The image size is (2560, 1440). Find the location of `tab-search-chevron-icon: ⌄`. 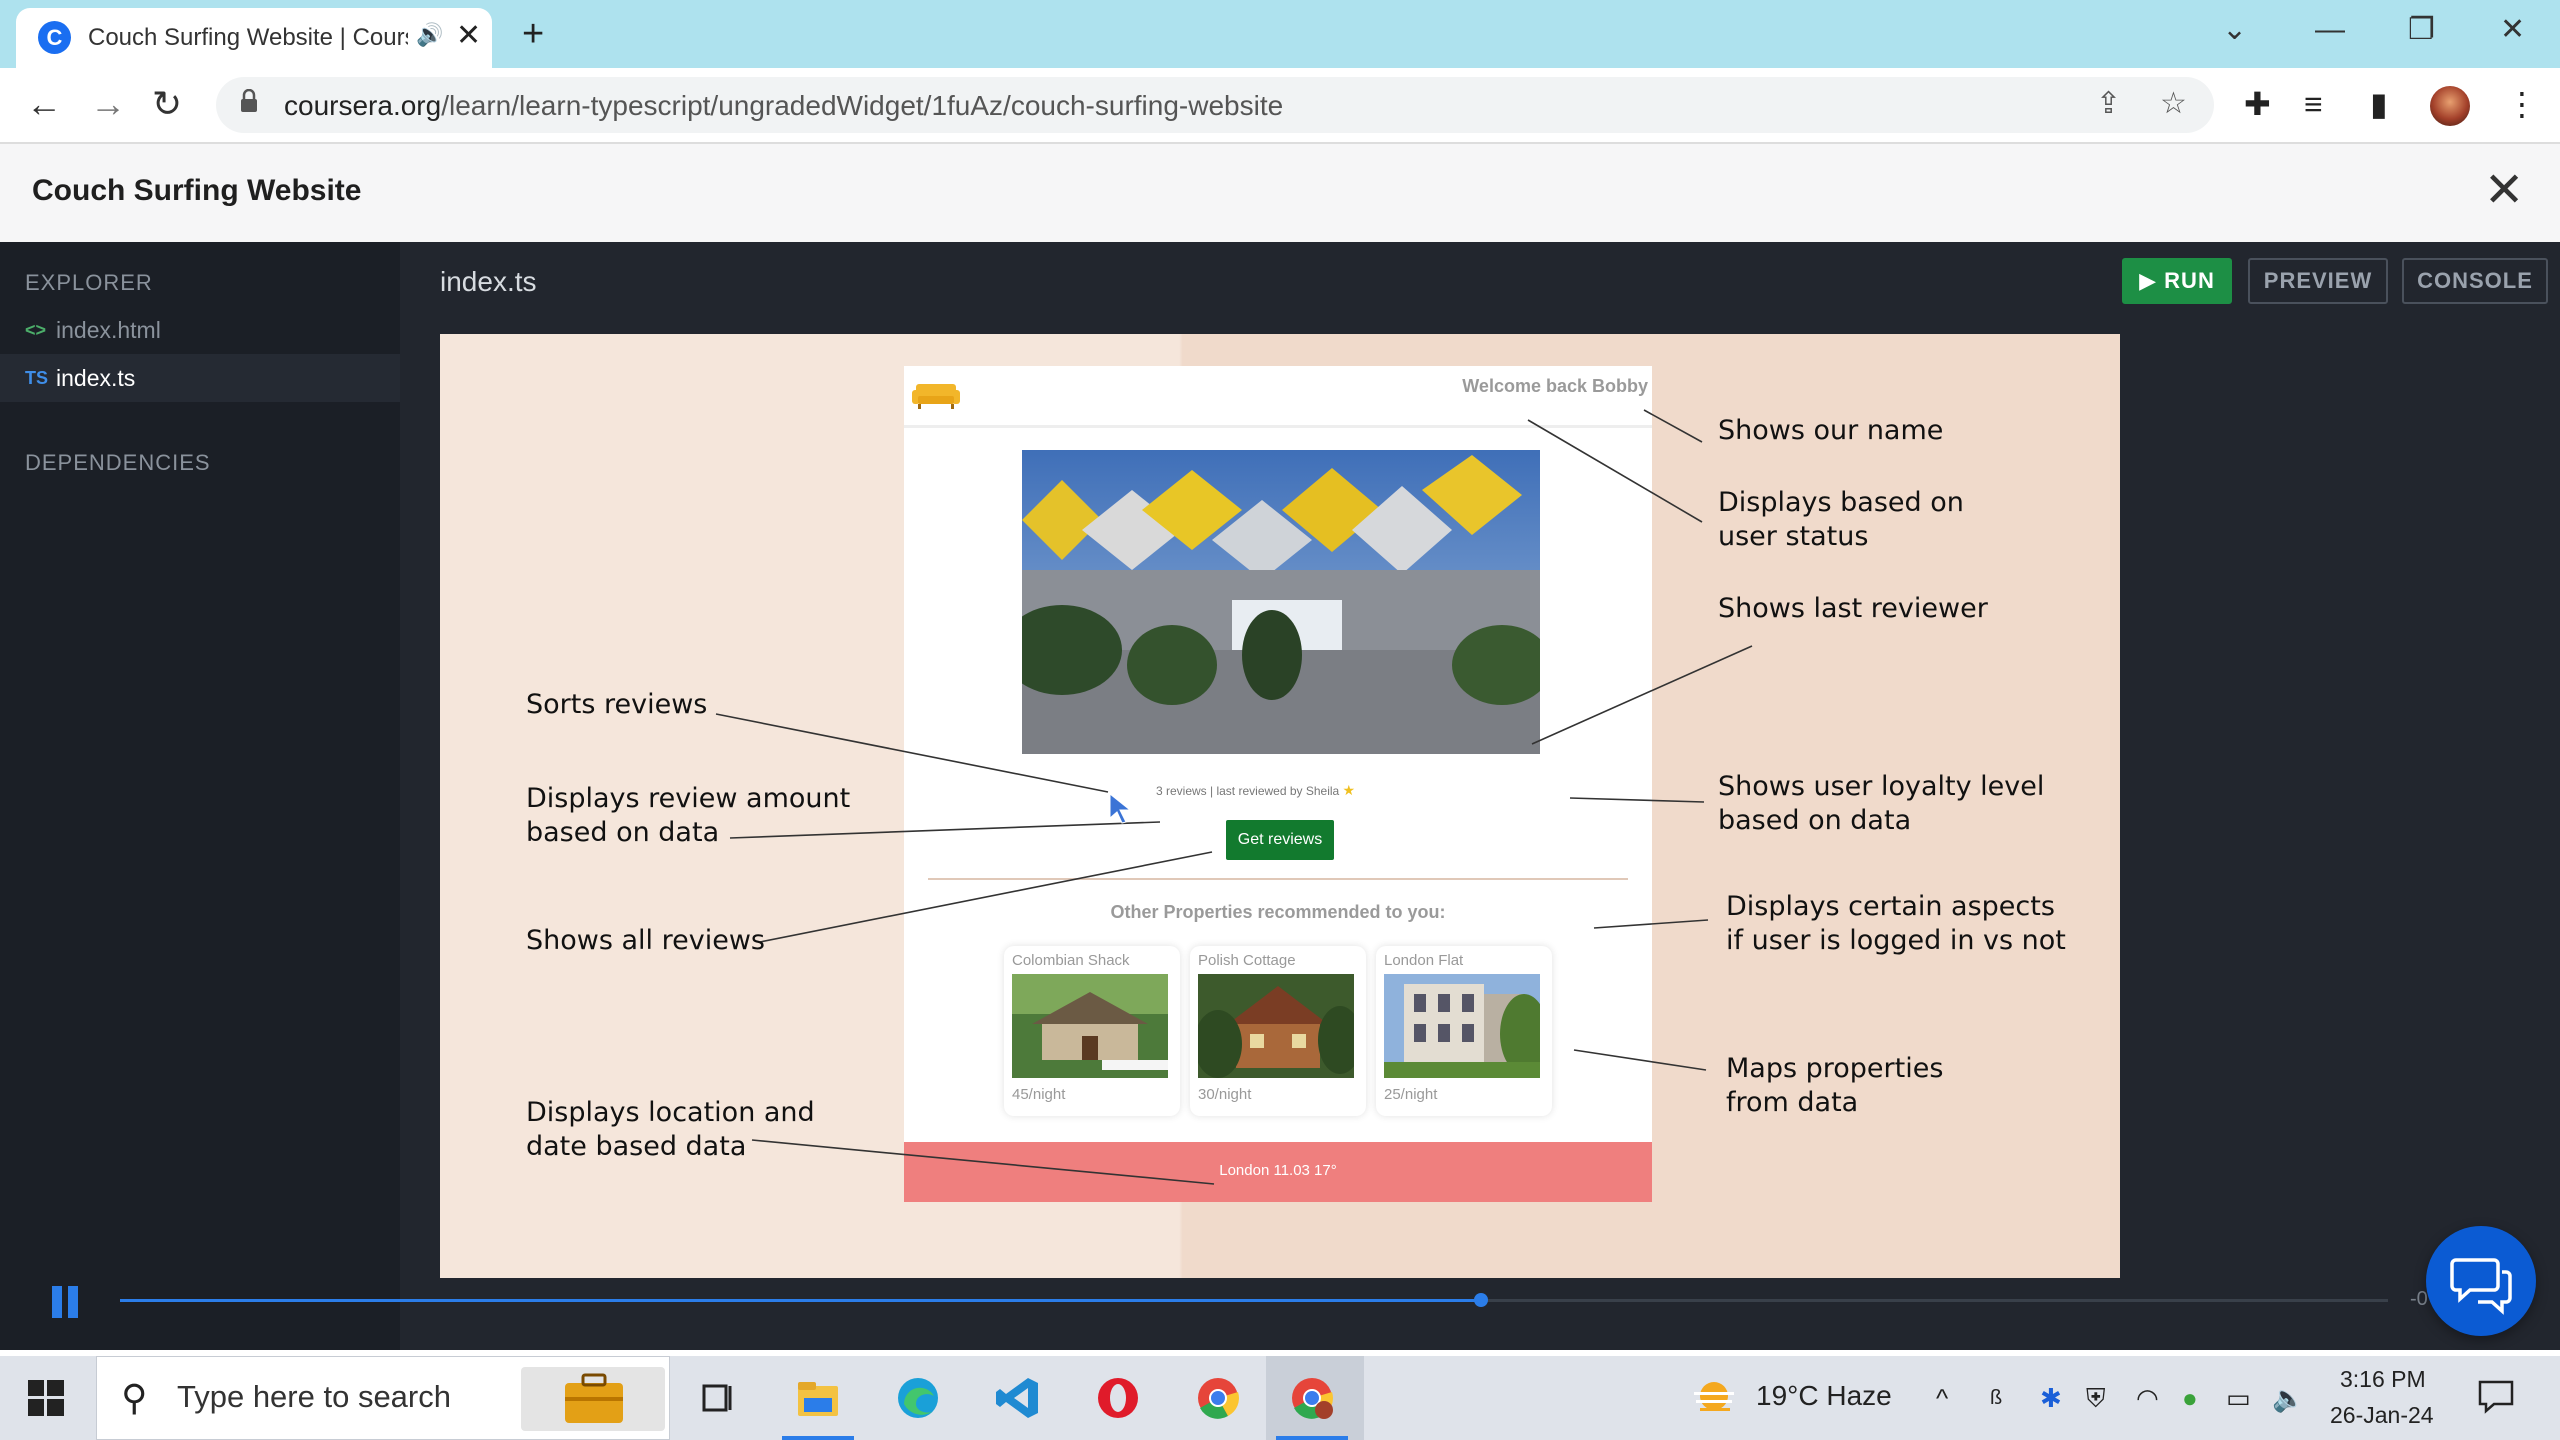

tab-search-chevron-icon: ⌄ is located at coordinates (2234, 30).